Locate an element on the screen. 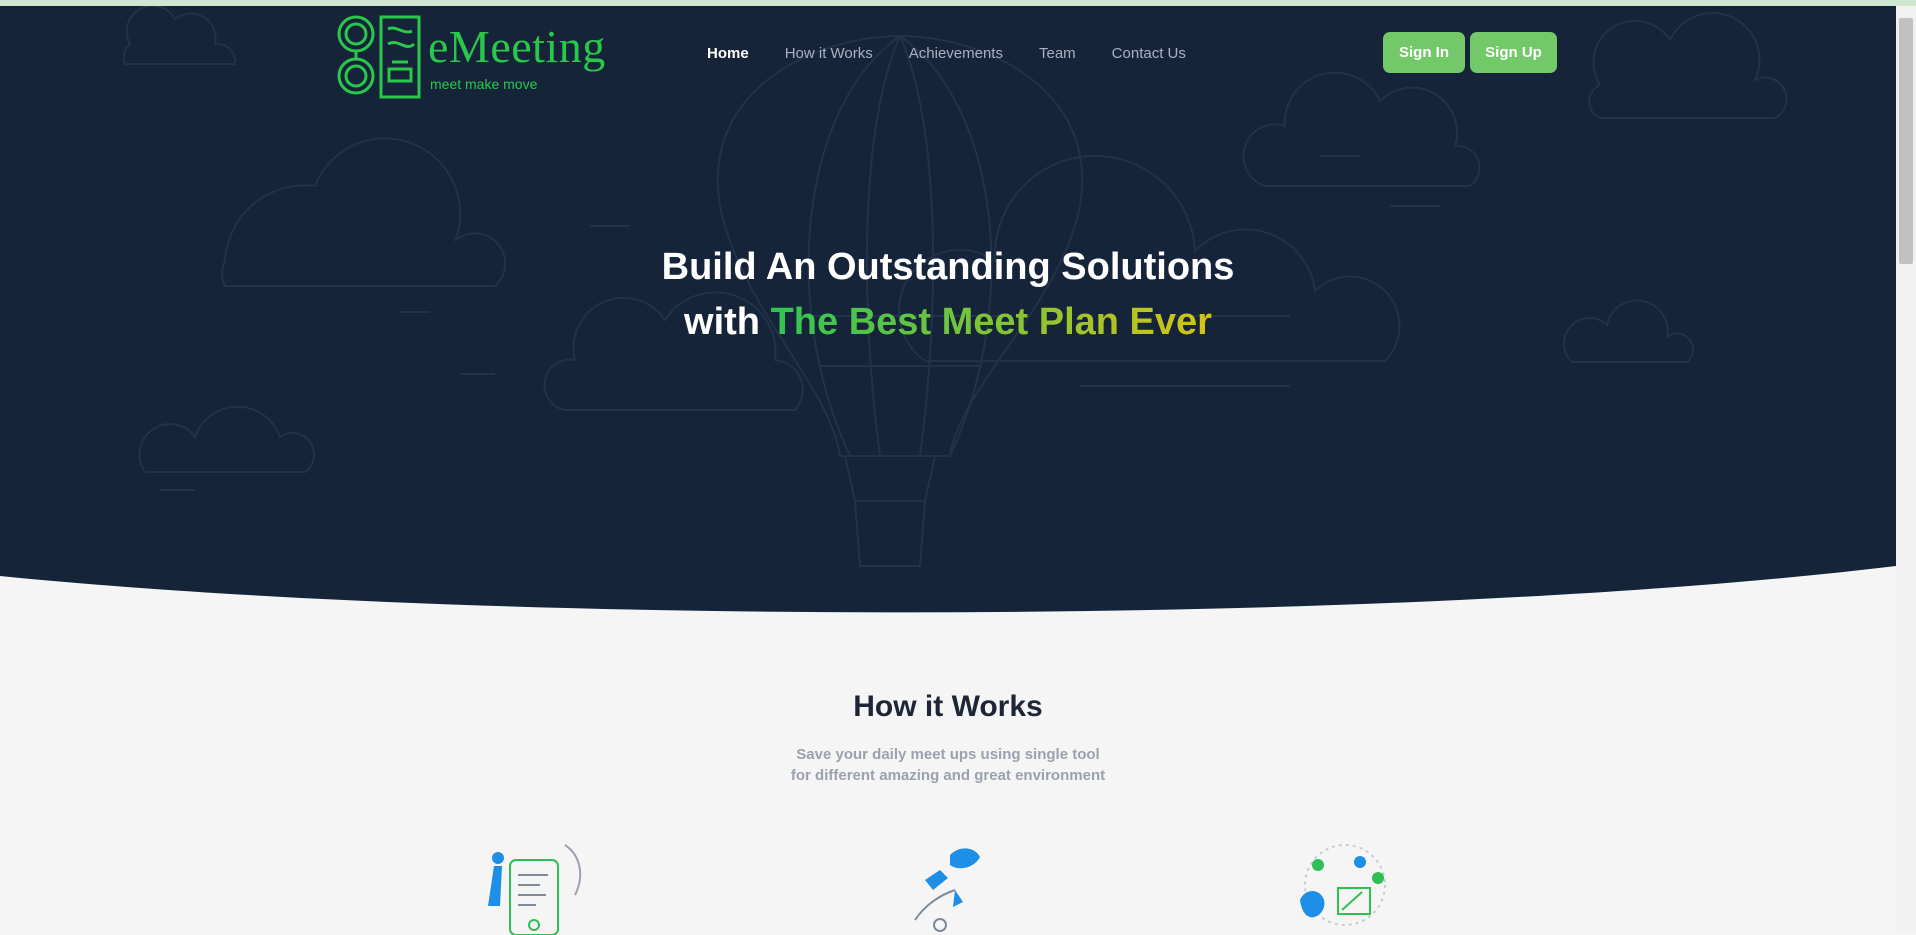 The width and height of the screenshot is (1916, 935). nav-item-team: Team is located at coordinates (1057, 53).